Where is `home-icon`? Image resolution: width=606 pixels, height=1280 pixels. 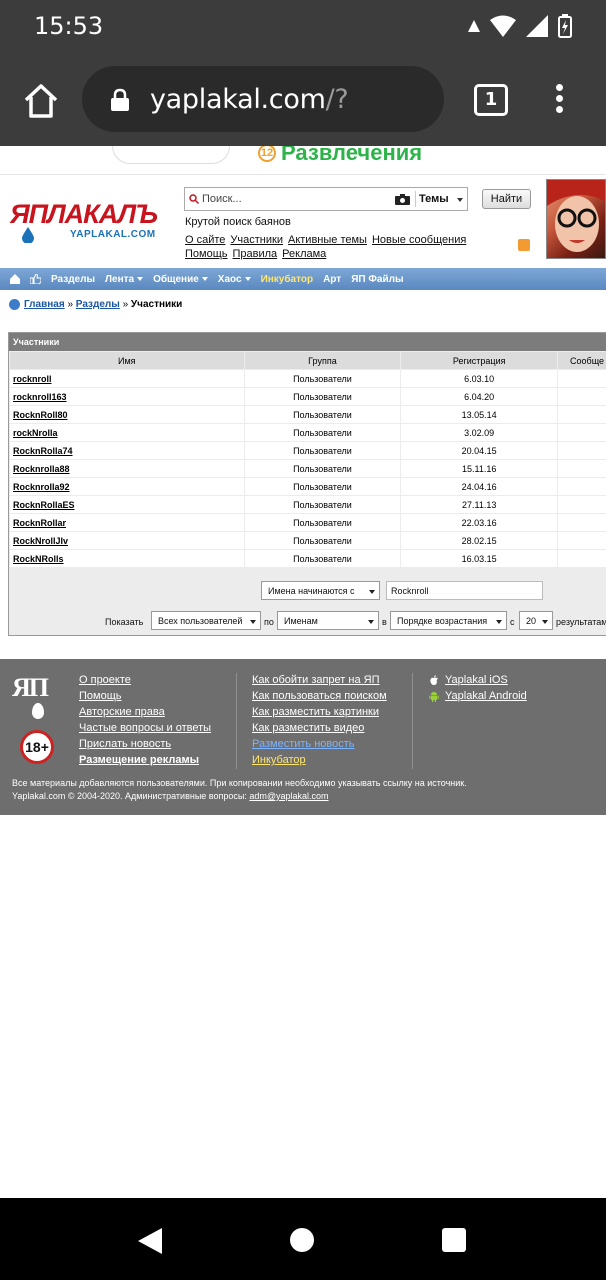 home-icon is located at coordinates (41, 101).